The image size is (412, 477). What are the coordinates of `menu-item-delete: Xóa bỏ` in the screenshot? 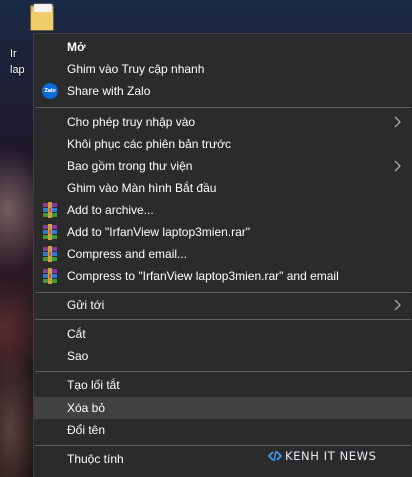 It's located at (223, 408).